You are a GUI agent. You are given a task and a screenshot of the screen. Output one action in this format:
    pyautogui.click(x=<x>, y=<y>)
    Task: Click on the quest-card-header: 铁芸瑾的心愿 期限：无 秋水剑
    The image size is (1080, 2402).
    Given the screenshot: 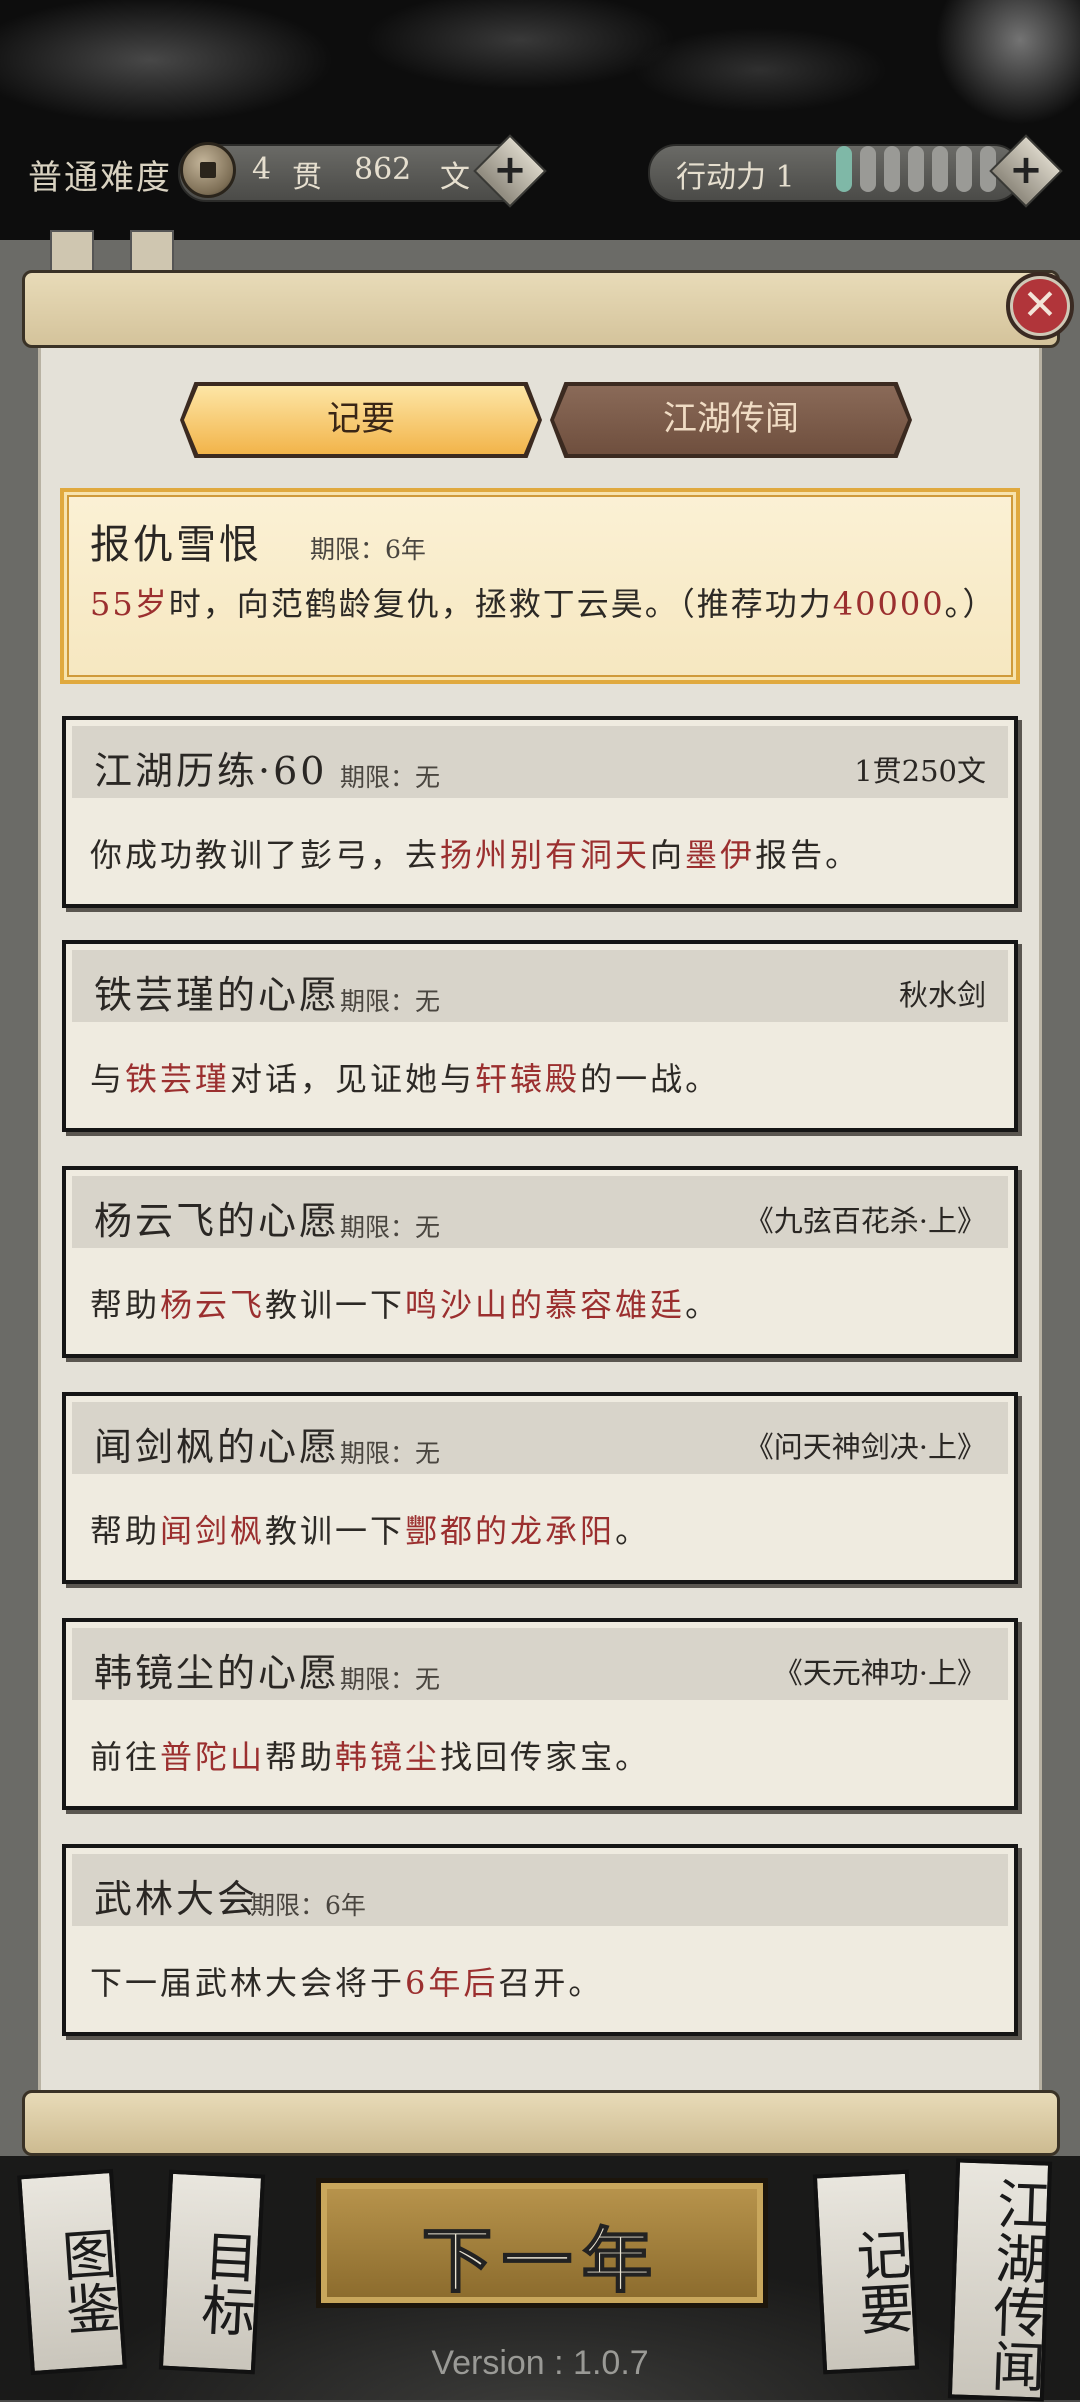 What is the action you would take?
    pyautogui.click(x=540, y=986)
    